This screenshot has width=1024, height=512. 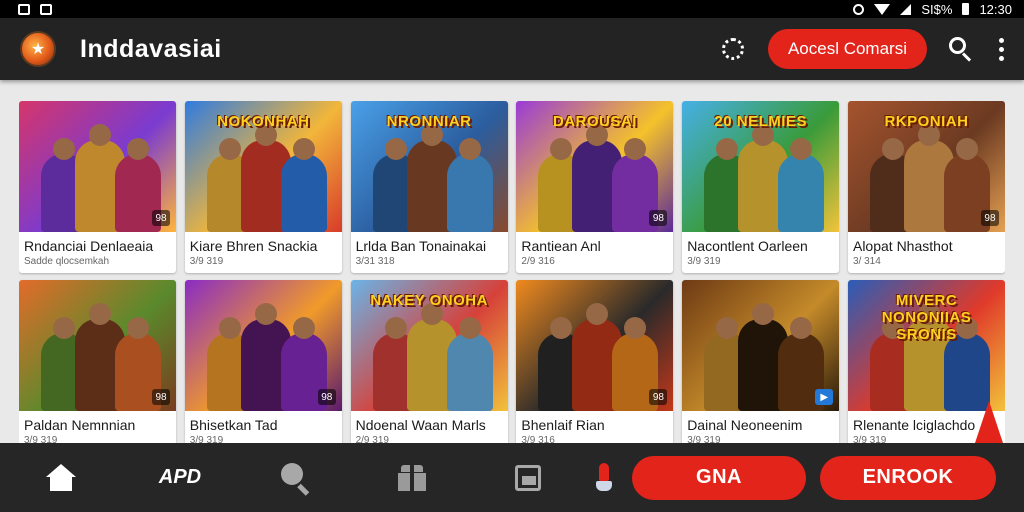 I want to click on app-title: Inddavasiai, so click(x=151, y=48).